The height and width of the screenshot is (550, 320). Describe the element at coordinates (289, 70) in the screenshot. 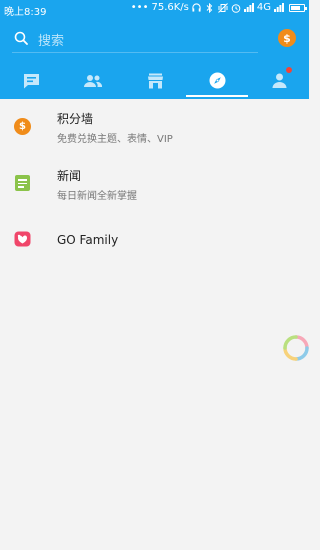

I see `profile-badge-dot` at that location.